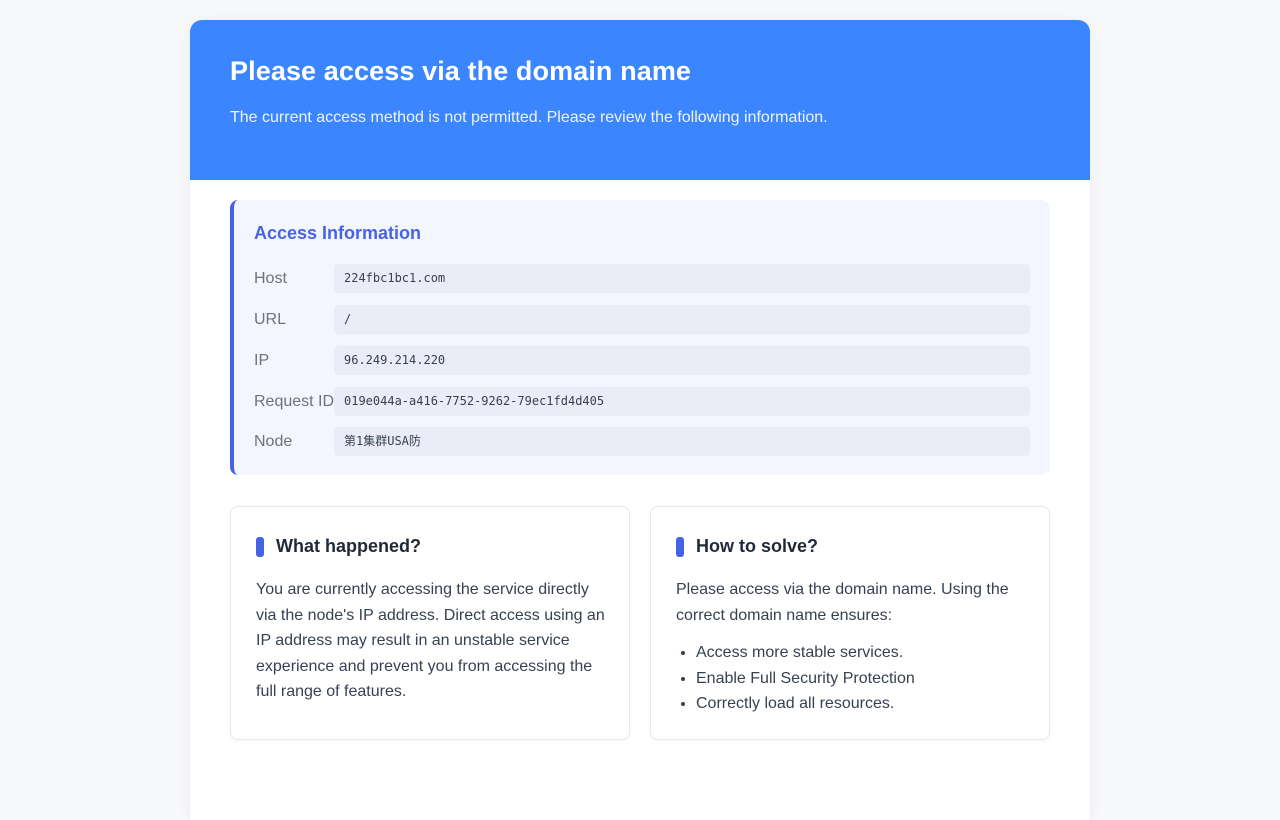 This screenshot has width=1280, height=820. What do you see at coordinates (270, 319) in the screenshot?
I see `url-label: URL` at bounding box center [270, 319].